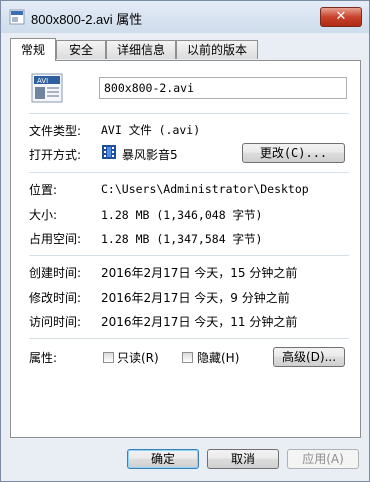  What do you see at coordinates (55, 155) in the screenshot?
I see `open-with-label: 打开方式:` at bounding box center [55, 155].